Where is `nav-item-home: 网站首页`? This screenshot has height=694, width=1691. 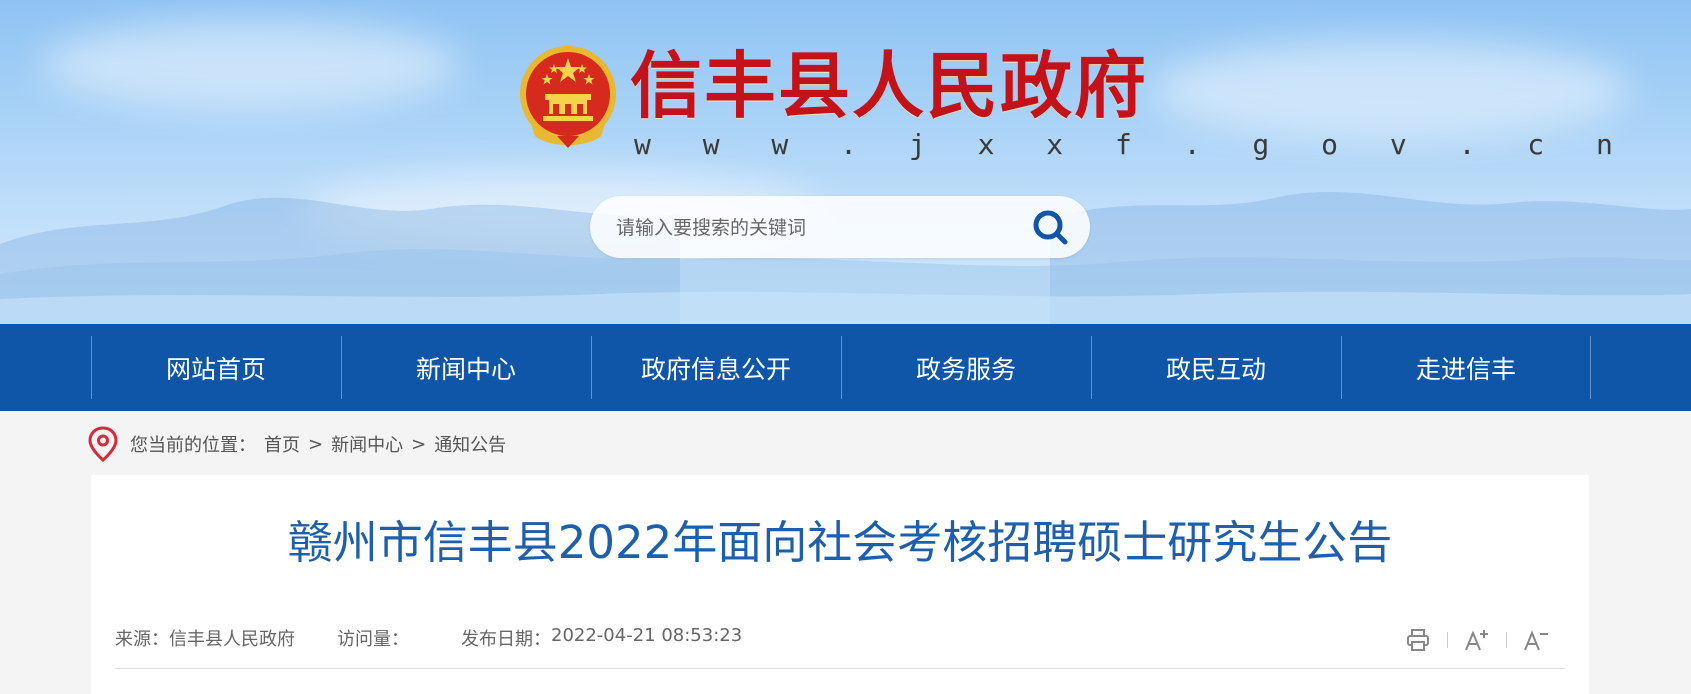 nav-item-home: 网站首页 is located at coordinates (216, 367).